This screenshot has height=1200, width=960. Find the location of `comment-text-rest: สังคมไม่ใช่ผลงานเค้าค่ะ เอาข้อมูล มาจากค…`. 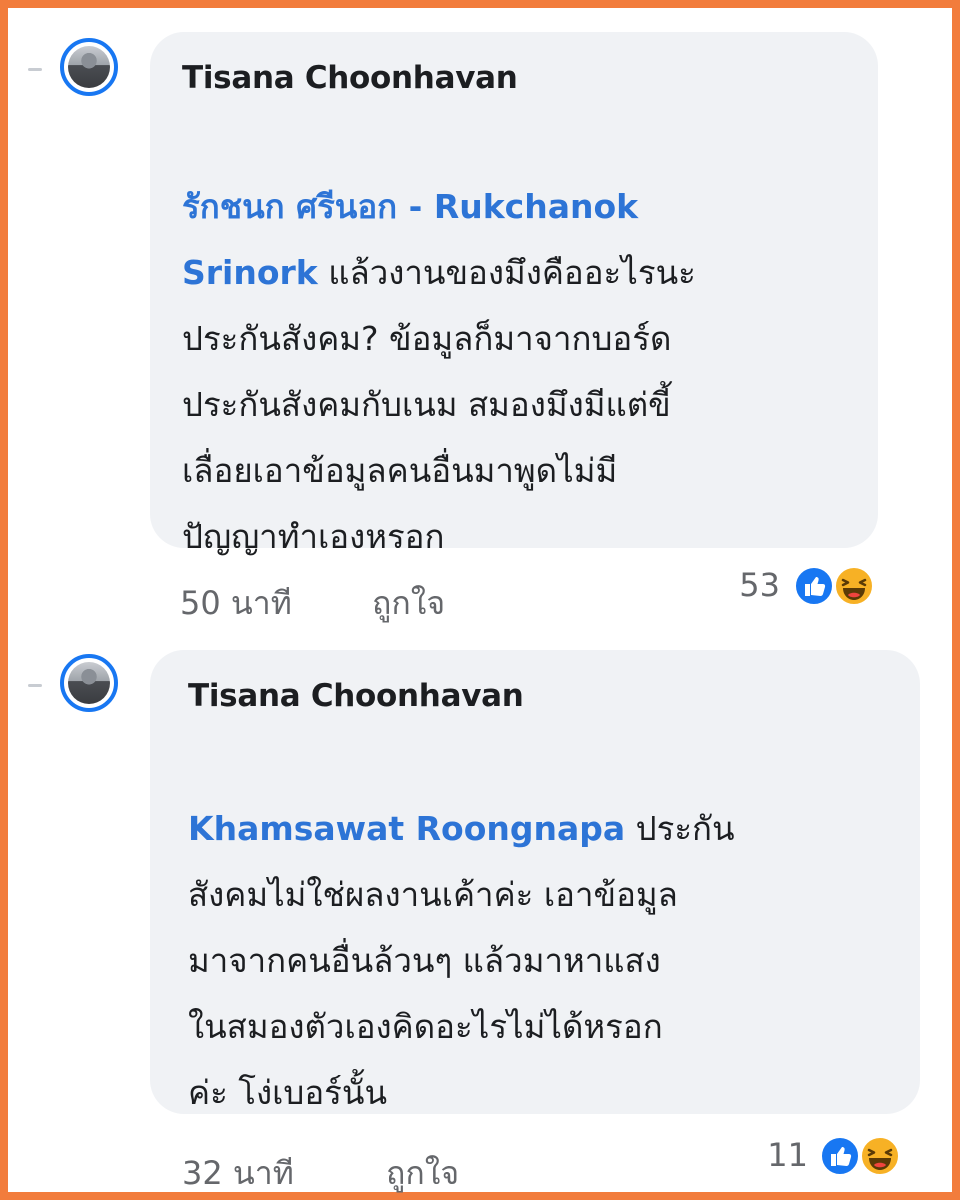

comment-text-rest: สังคมไม่ใช่ผลงานเค้าค่ะ เอาข้อมูล มาจากค… is located at coordinates (433, 993).